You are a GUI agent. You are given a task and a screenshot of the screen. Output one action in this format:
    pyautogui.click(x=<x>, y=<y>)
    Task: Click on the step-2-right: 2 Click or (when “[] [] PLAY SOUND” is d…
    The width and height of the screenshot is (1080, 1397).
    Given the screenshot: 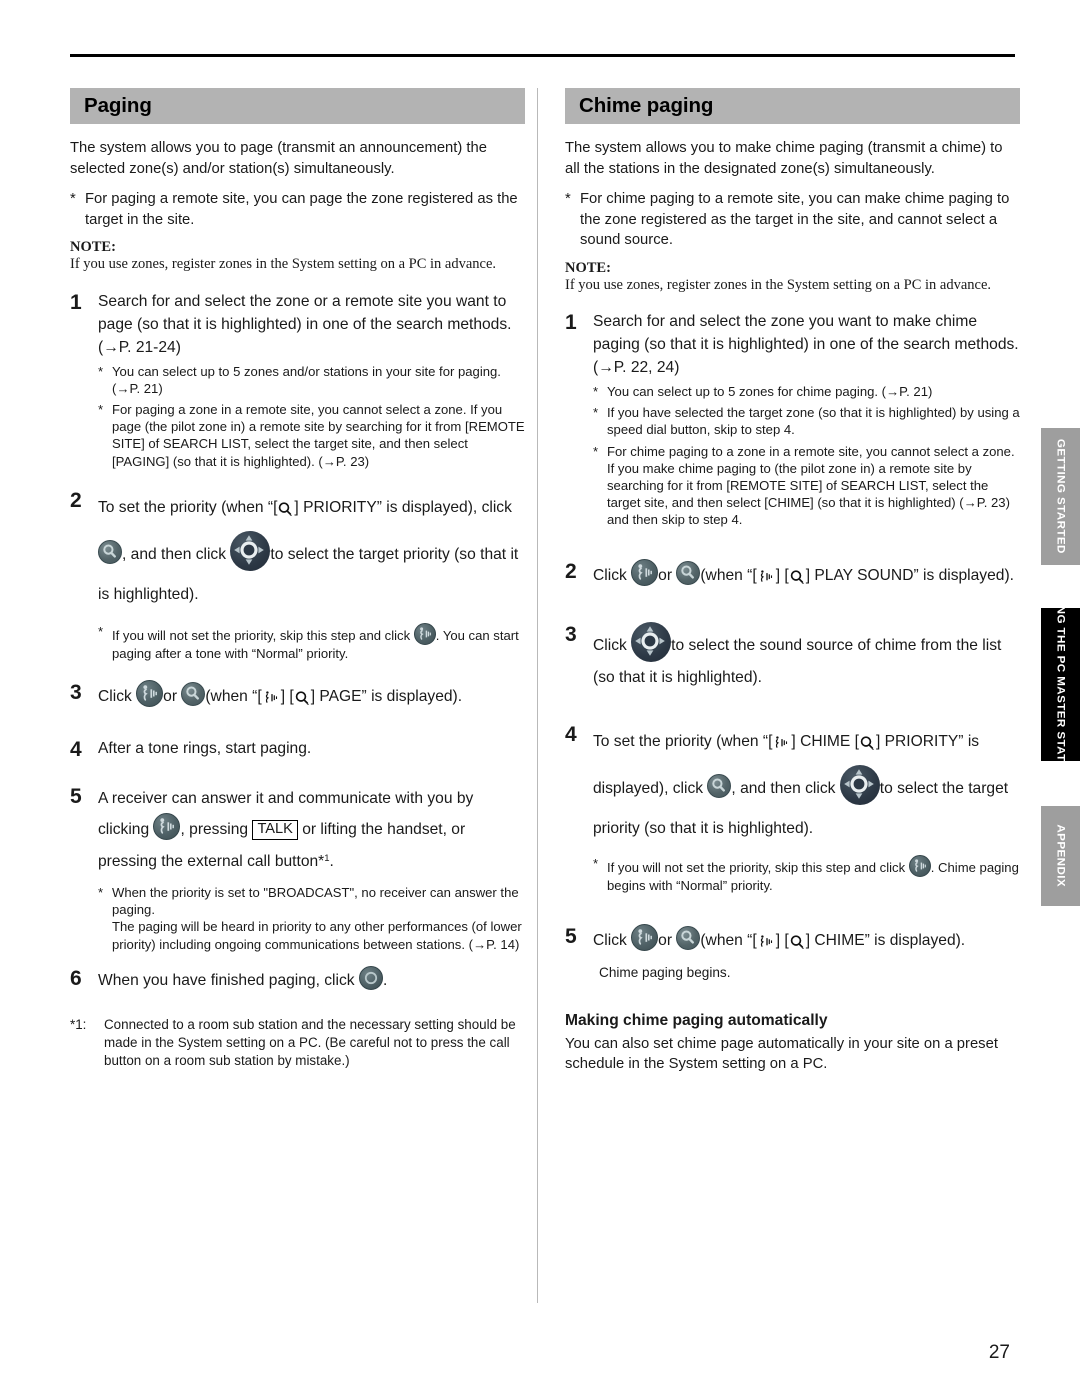 What is the action you would take?
    pyautogui.click(x=792, y=576)
    